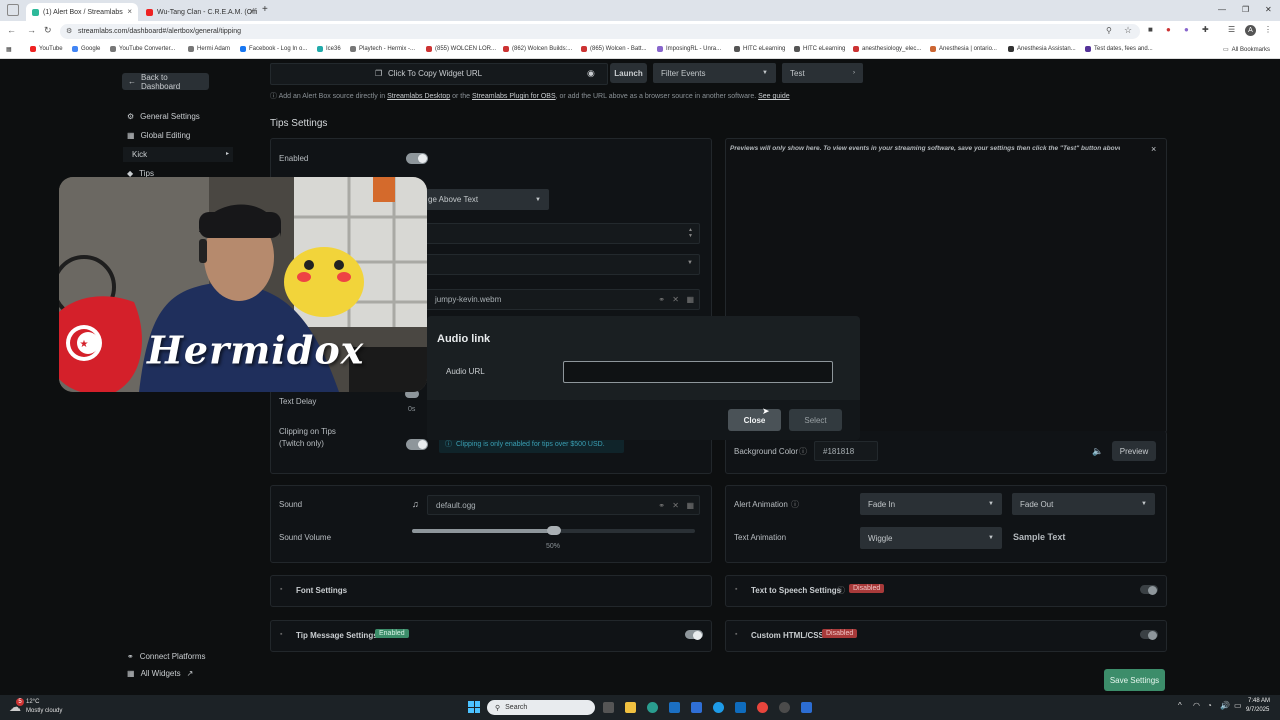 The width and height of the screenshot is (1280, 720). I want to click on all-bookmarks: ▭ All Bookmarks, so click(1246, 50).